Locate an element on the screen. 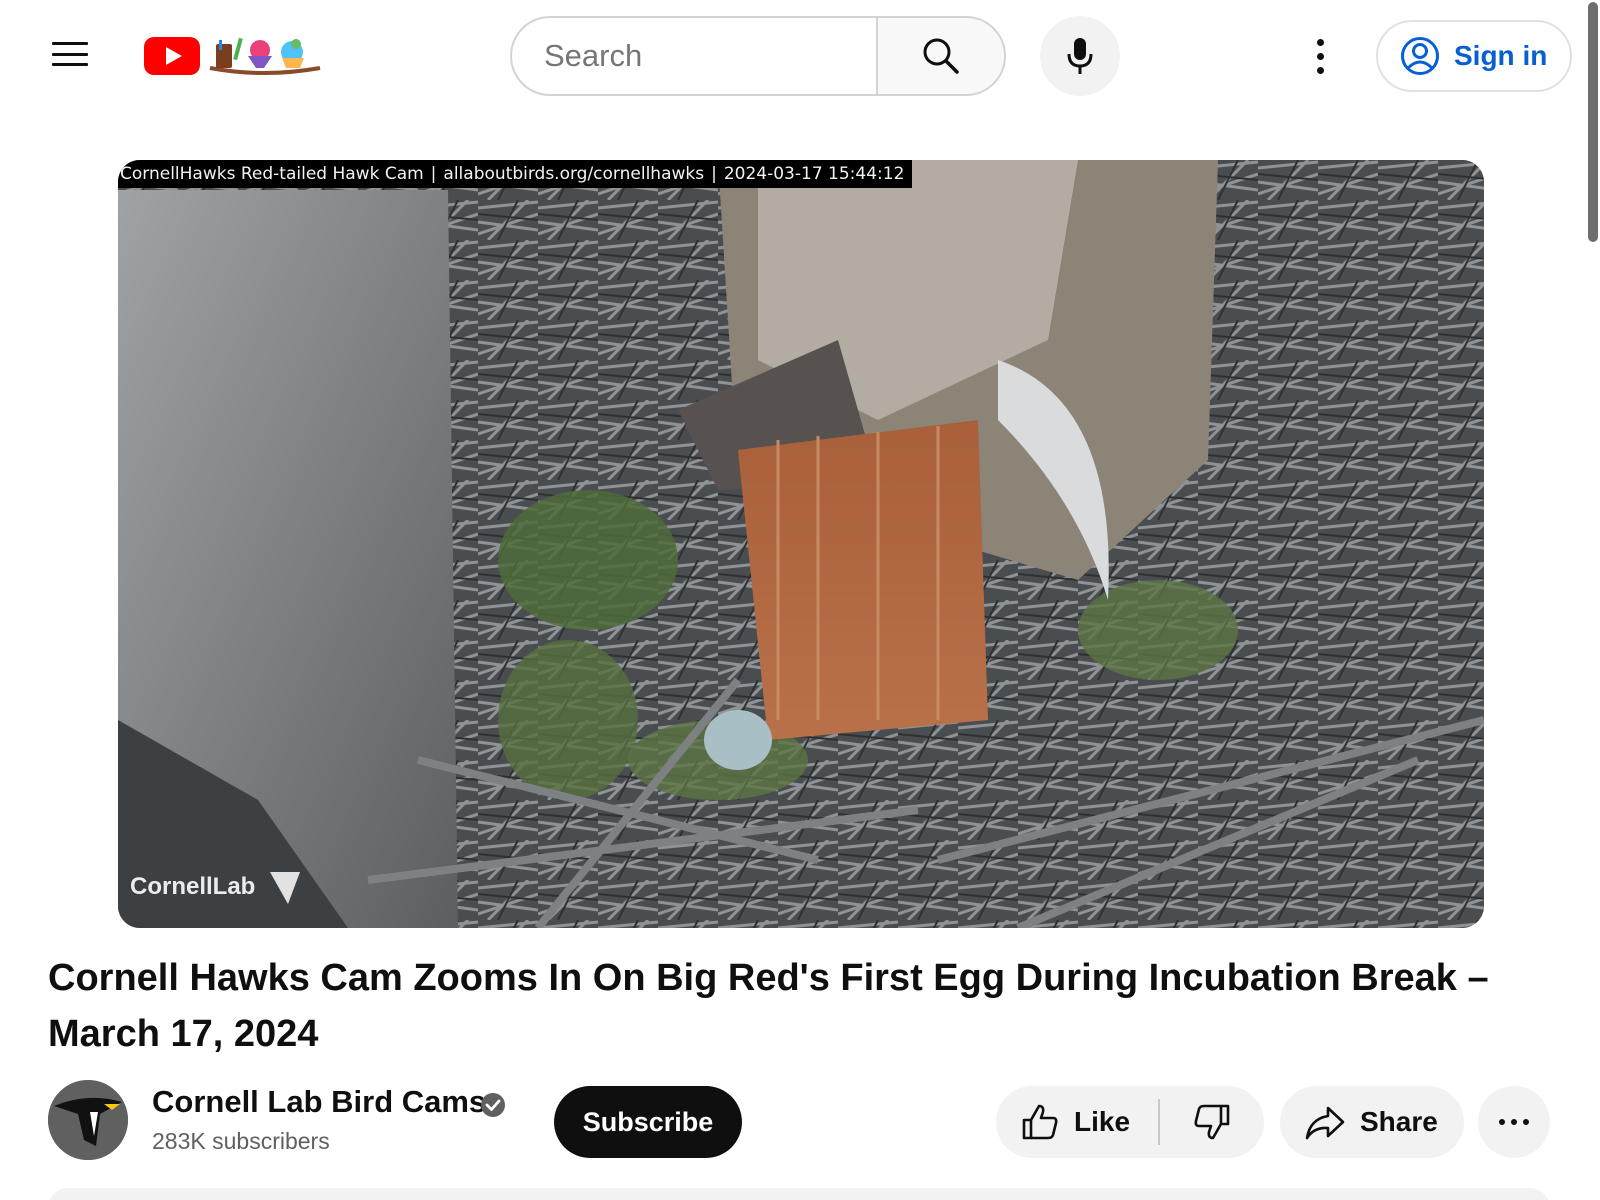  search-button is located at coordinates (941, 56).